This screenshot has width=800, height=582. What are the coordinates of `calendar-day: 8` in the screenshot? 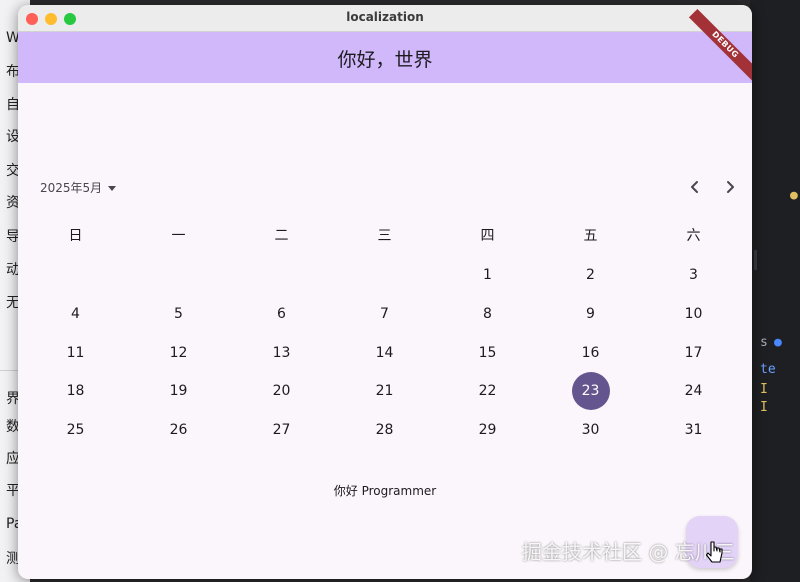 It's located at (487, 314).